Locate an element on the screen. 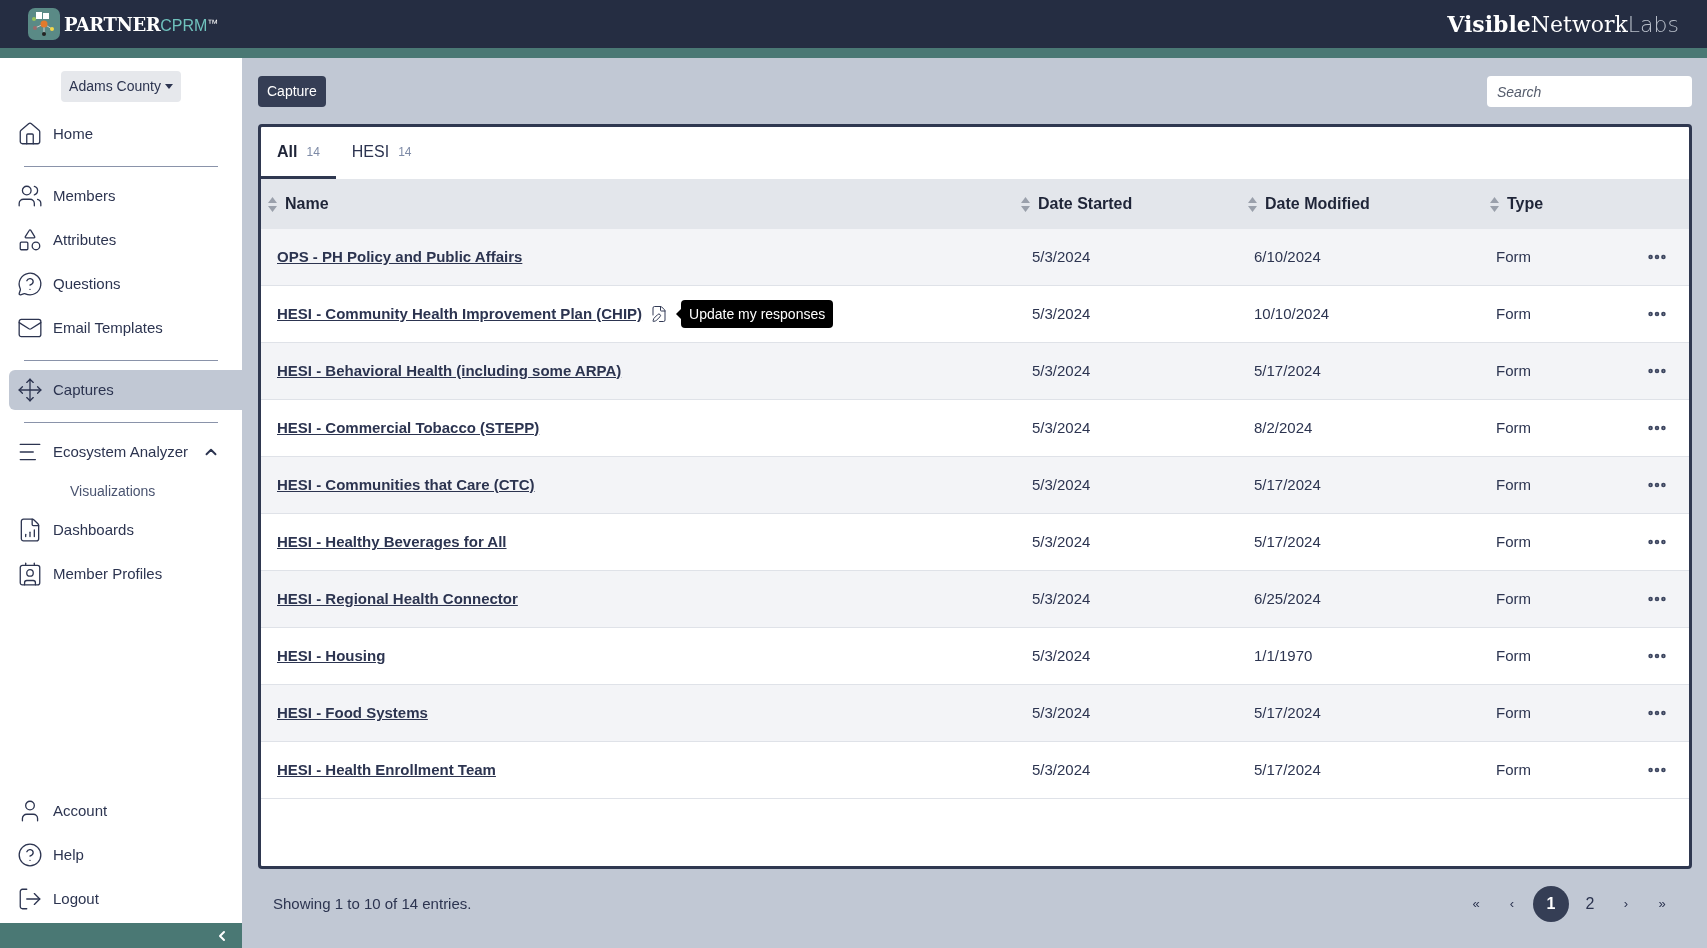 This screenshot has width=1707, height=948. org-dropdown: Adams County is located at coordinates (121, 86).